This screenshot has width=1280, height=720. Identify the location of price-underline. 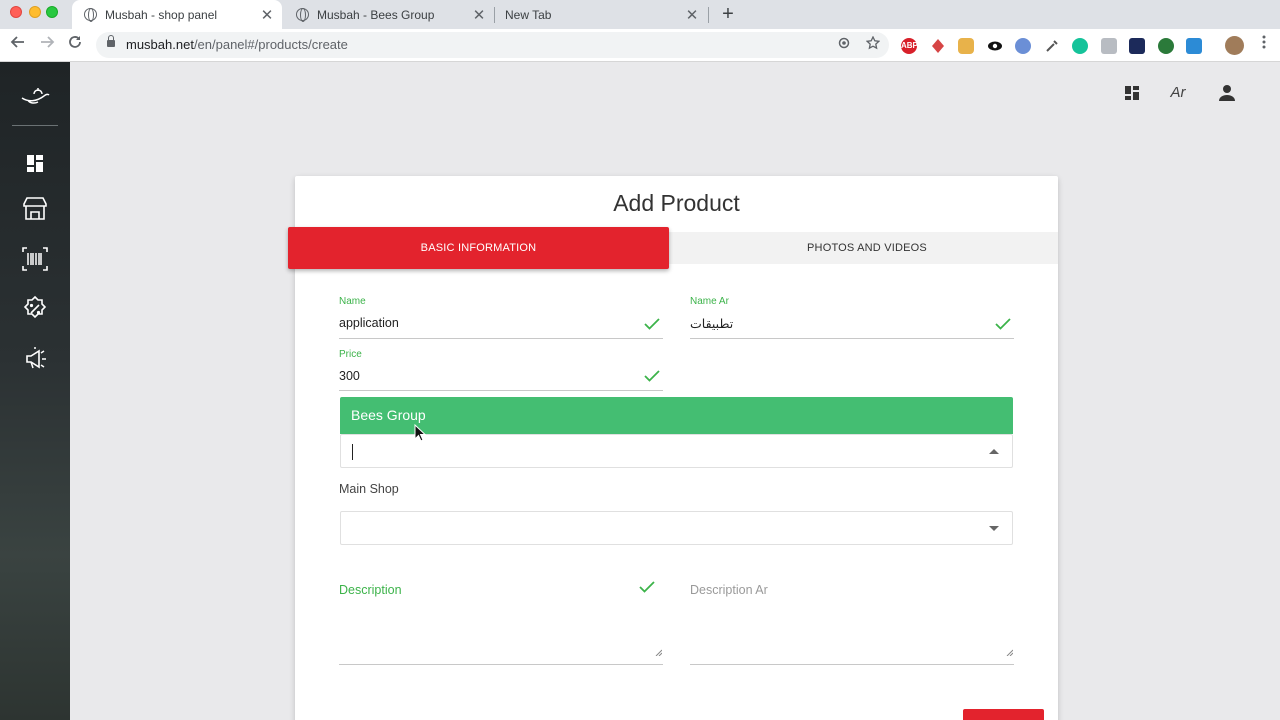
(501, 390).